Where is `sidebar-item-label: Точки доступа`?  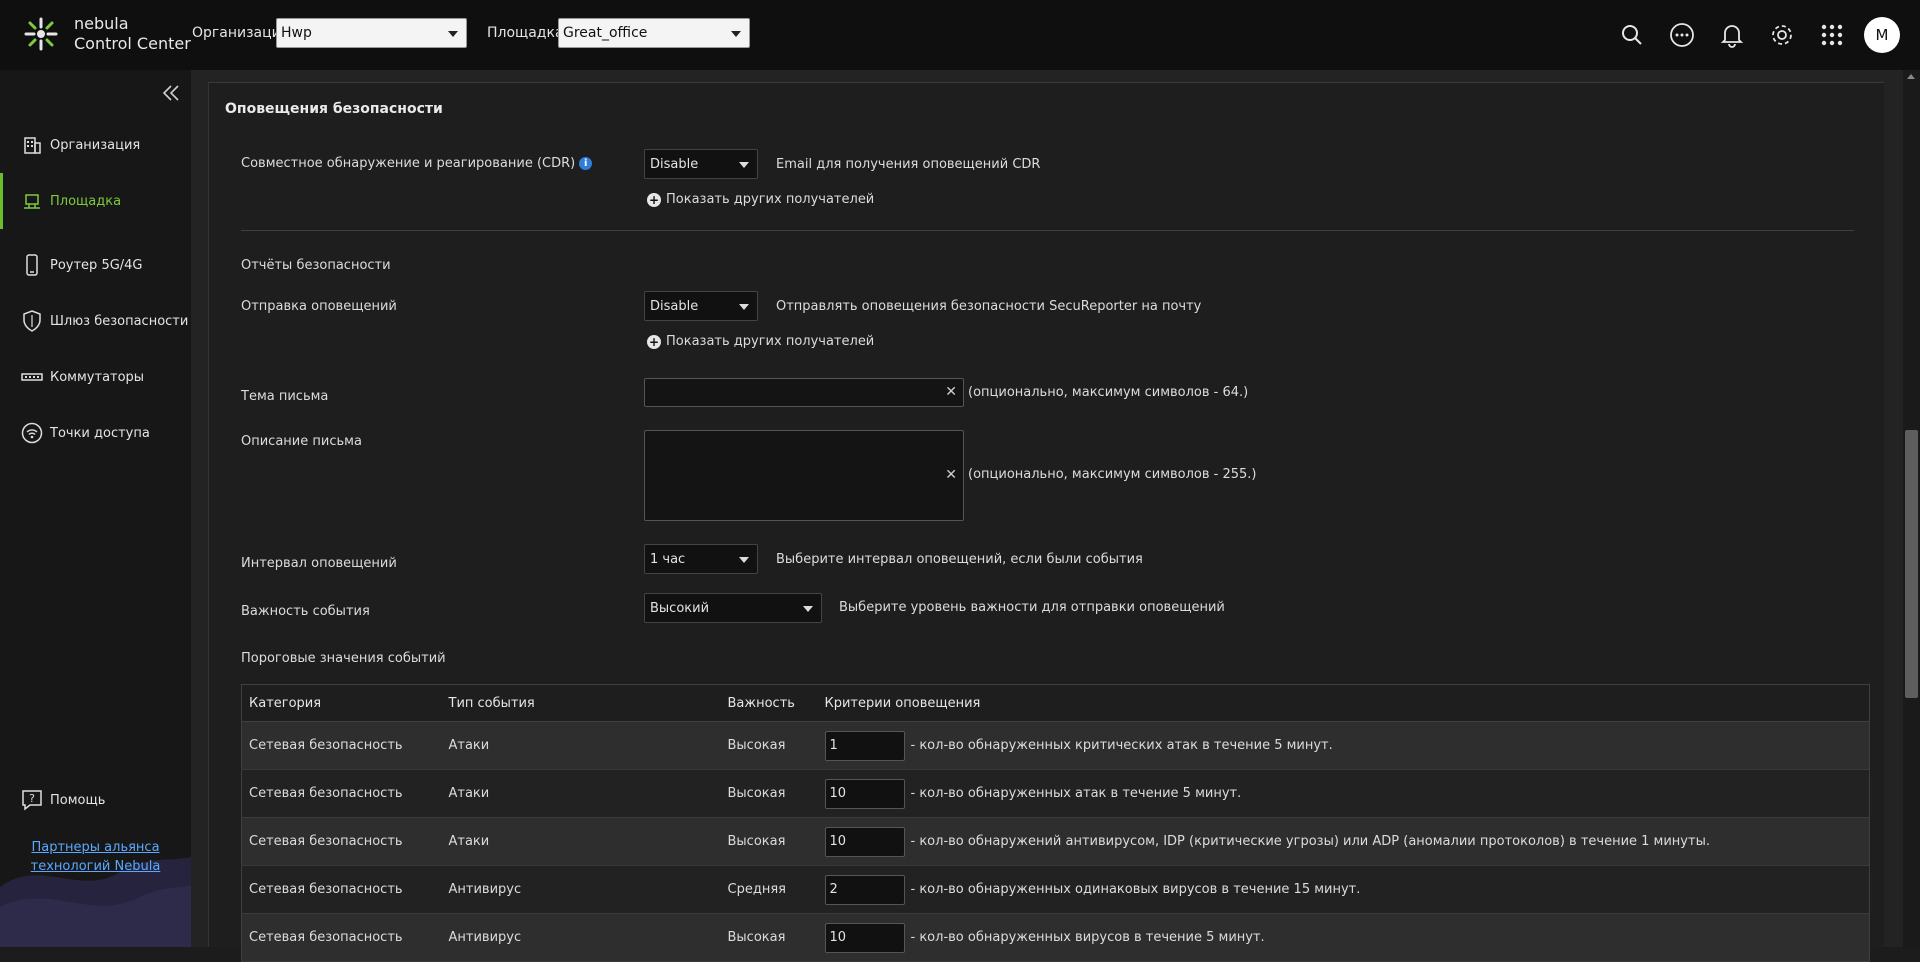 sidebar-item-label: Точки доступа is located at coordinates (100, 433).